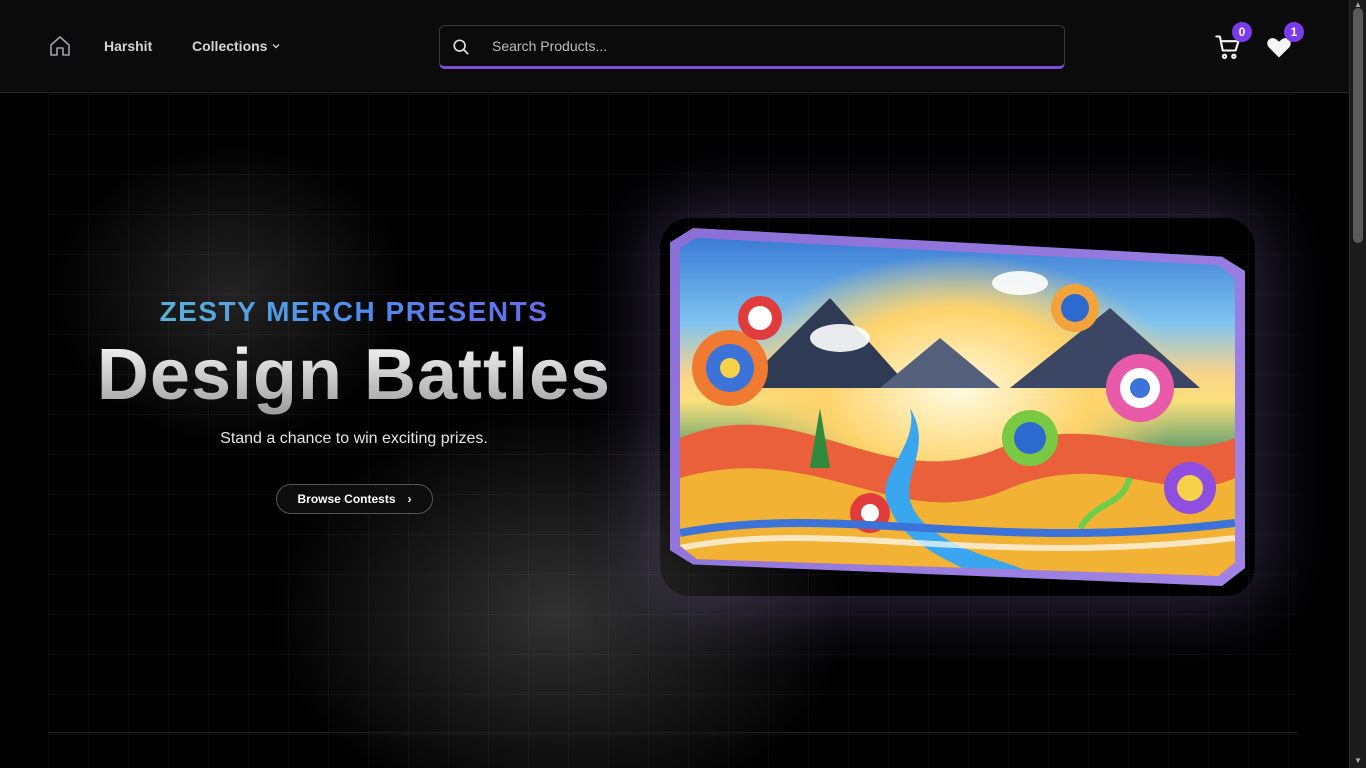  I want to click on search-icon, so click(461, 47).